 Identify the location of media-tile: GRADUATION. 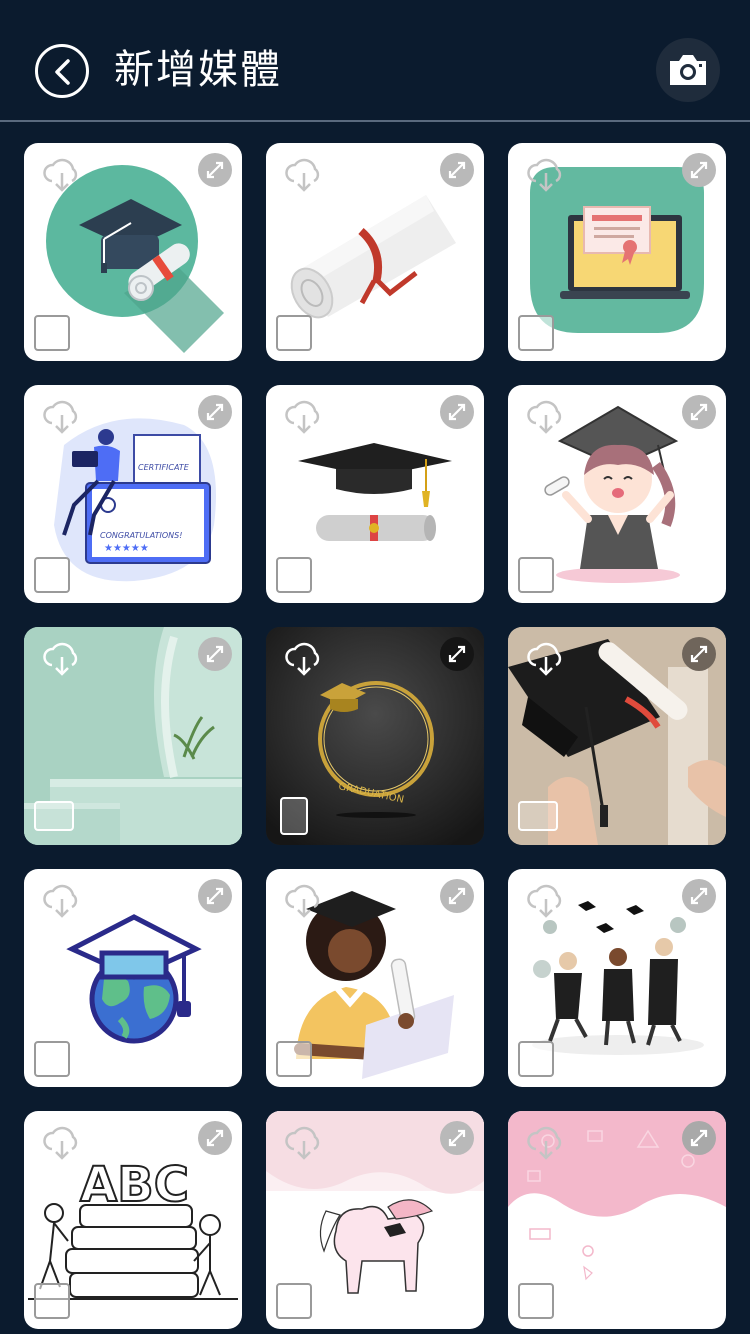
(375, 736).